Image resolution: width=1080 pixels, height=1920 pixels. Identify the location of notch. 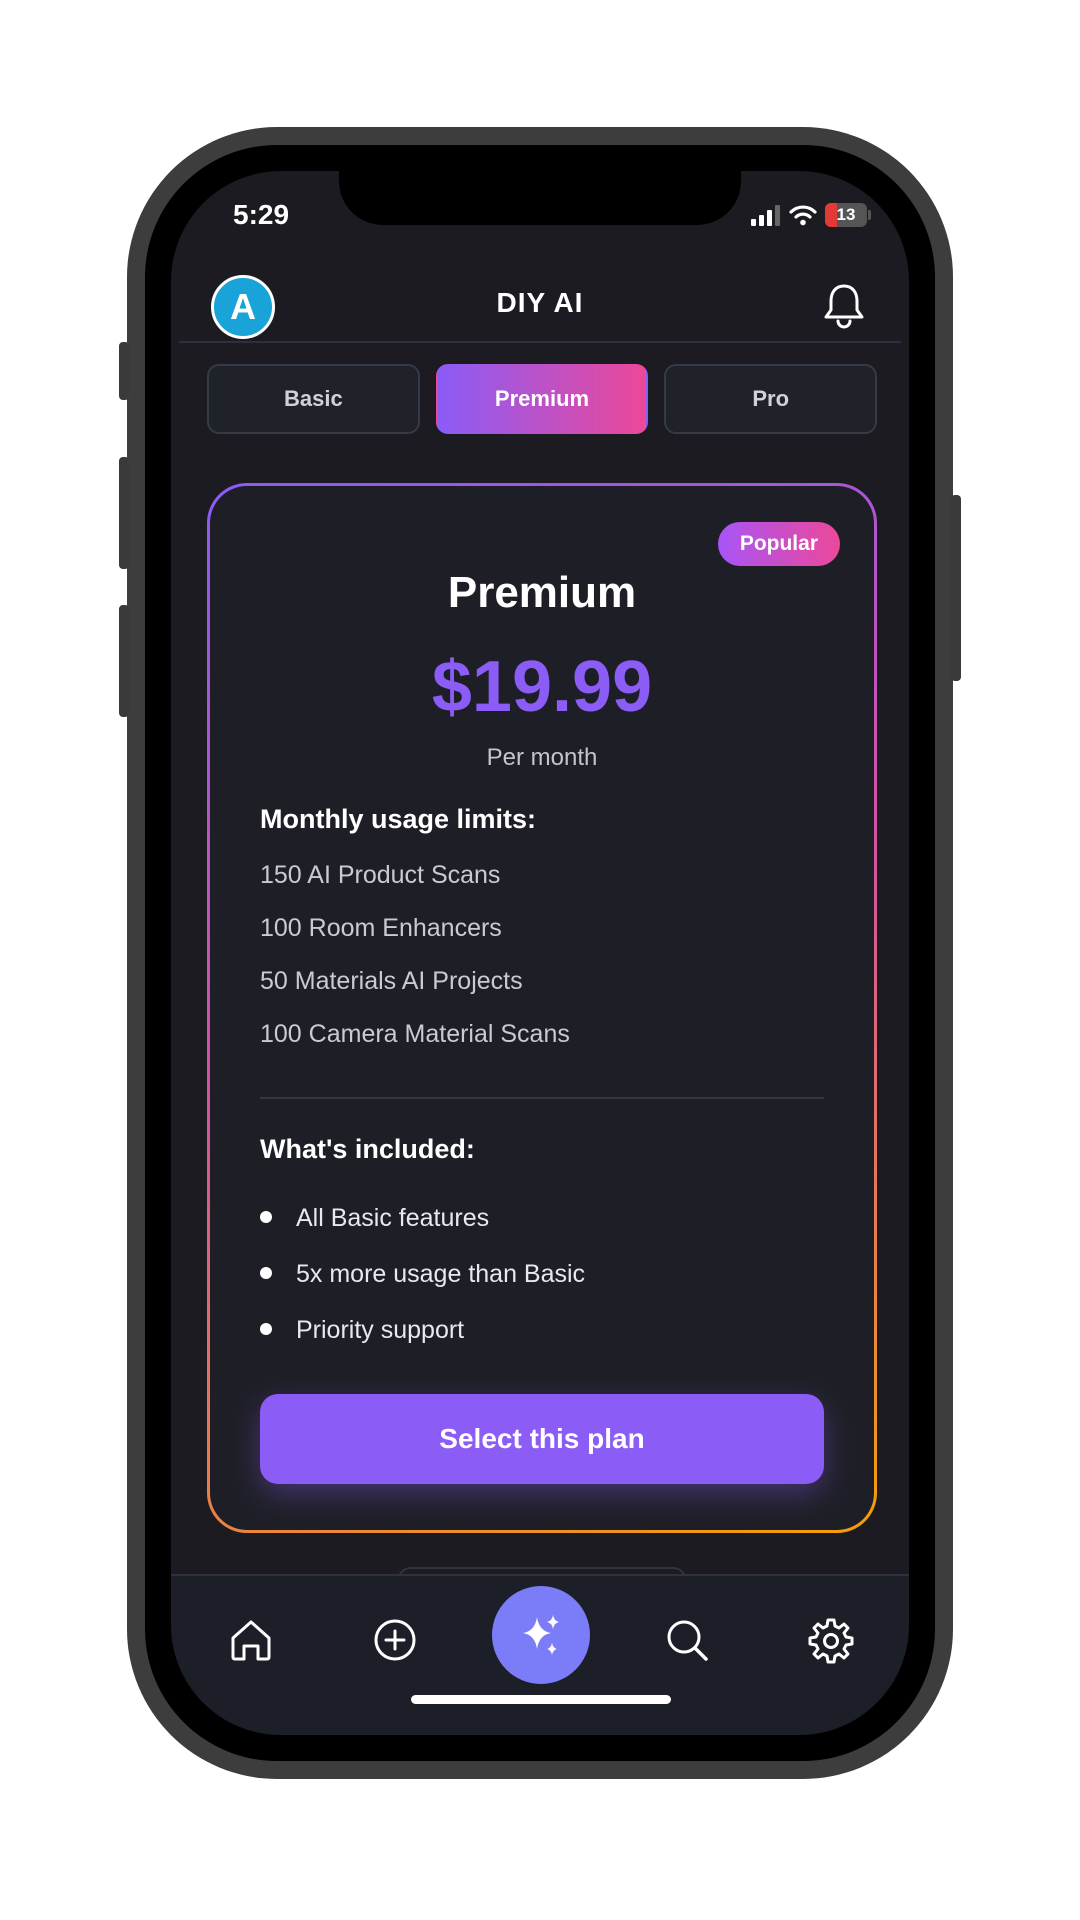
(540, 198).